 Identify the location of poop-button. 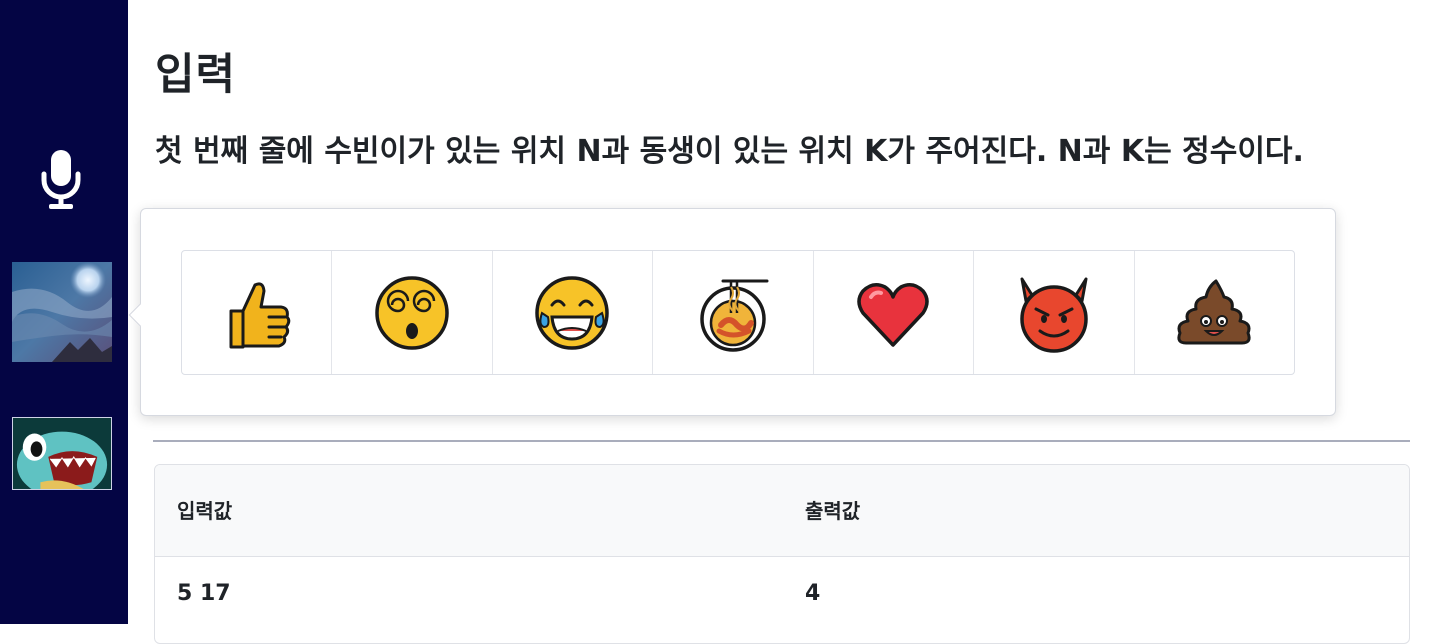
(1215, 312).